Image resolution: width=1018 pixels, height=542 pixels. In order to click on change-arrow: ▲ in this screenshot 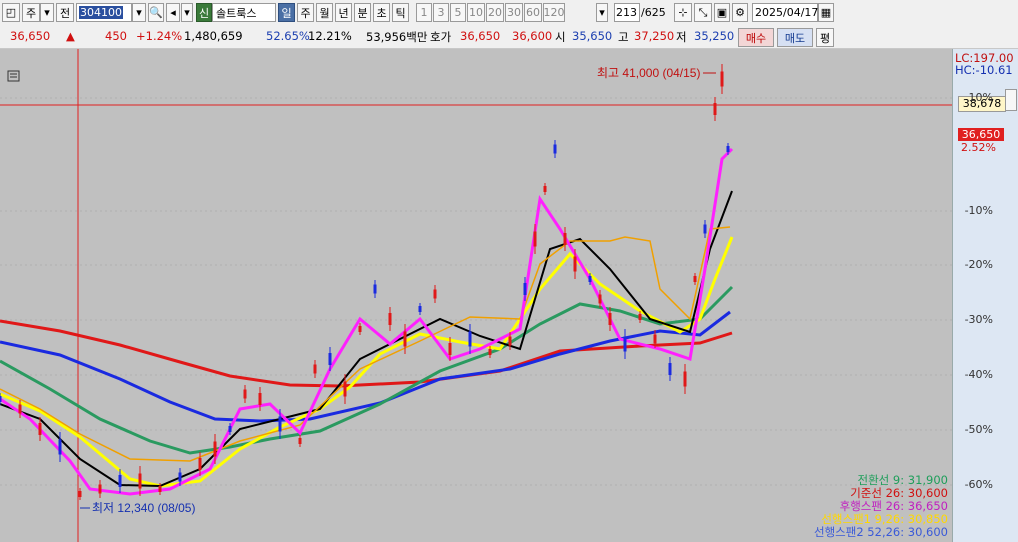, I will do `click(70, 36)`.